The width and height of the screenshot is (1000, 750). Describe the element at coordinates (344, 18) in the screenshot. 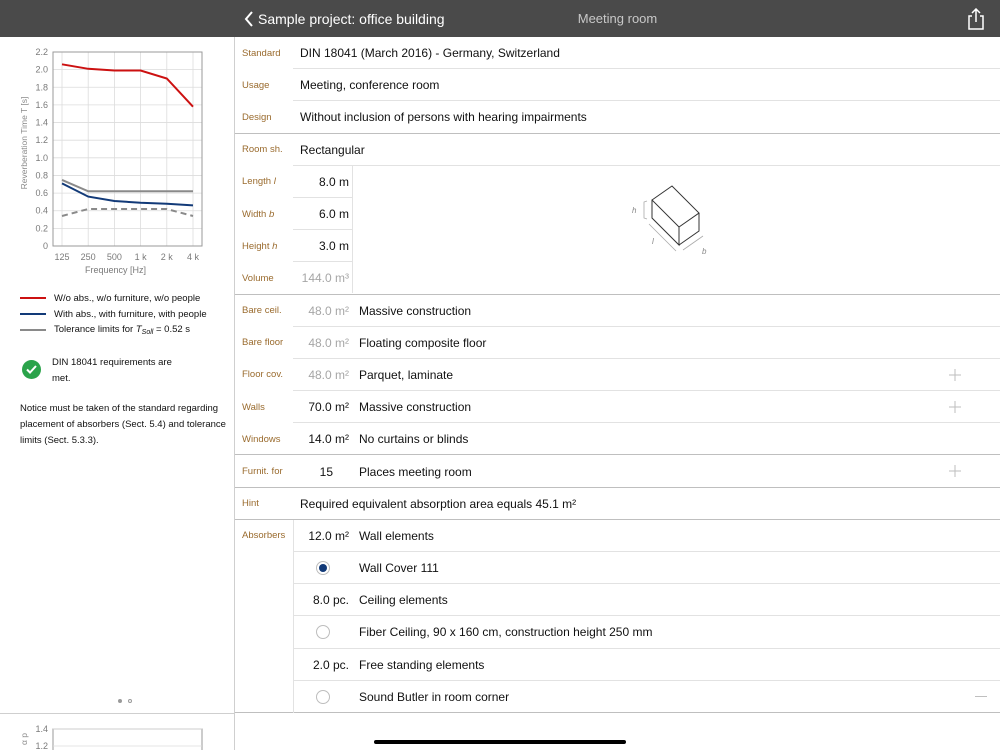

I see `back-button: Sample project: office building` at that location.